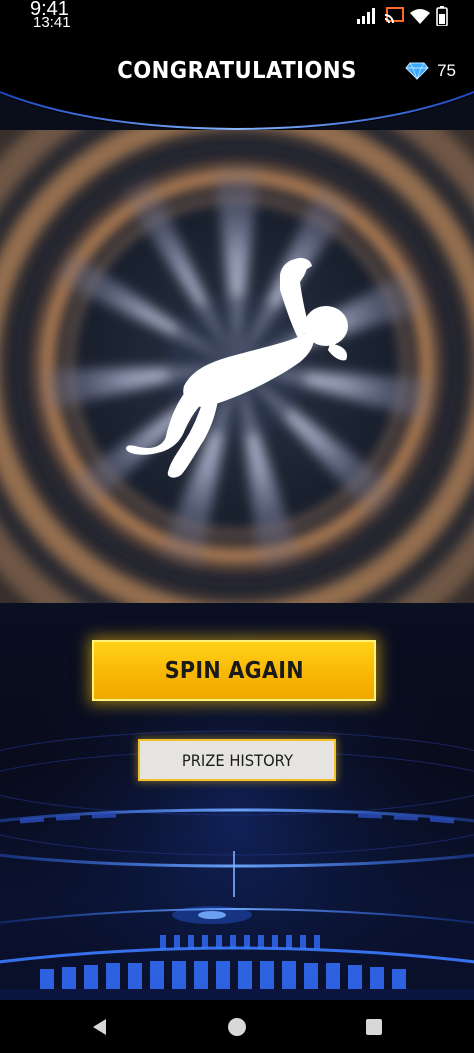 The width and height of the screenshot is (474, 1053). I want to click on recents-button, so click(374, 1027).